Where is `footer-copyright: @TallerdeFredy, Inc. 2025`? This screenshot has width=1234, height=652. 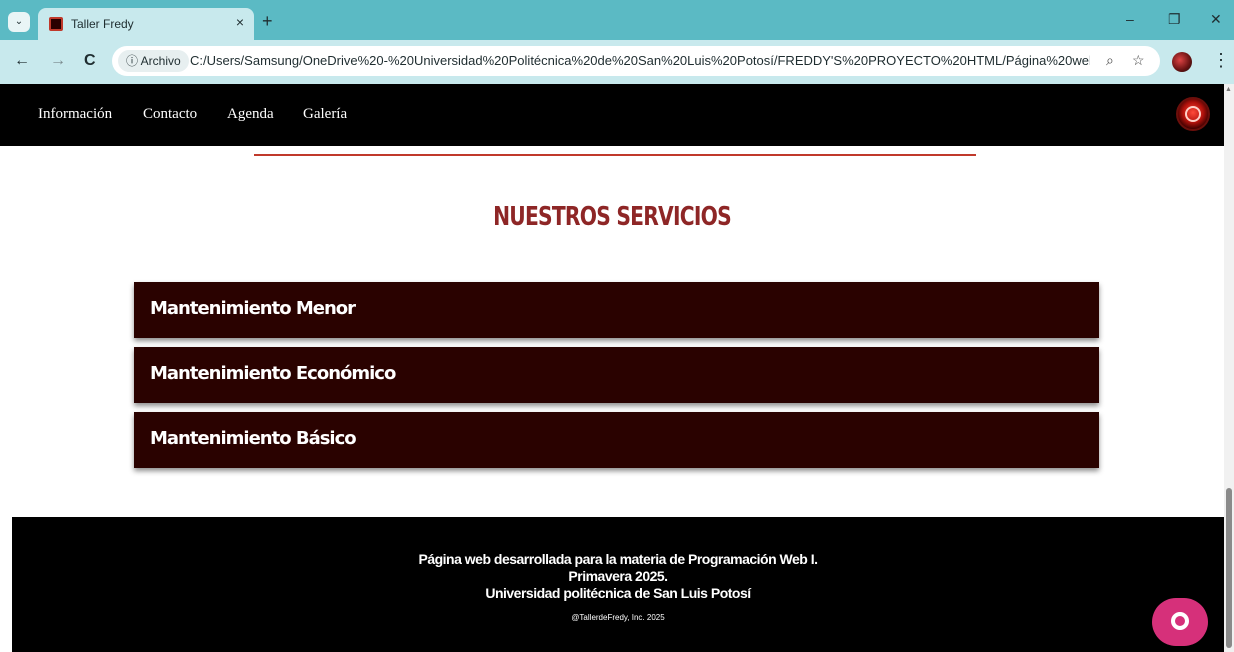 footer-copyright: @TallerdeFredy, Inc. 2025 is located at coordinates (618, 617).